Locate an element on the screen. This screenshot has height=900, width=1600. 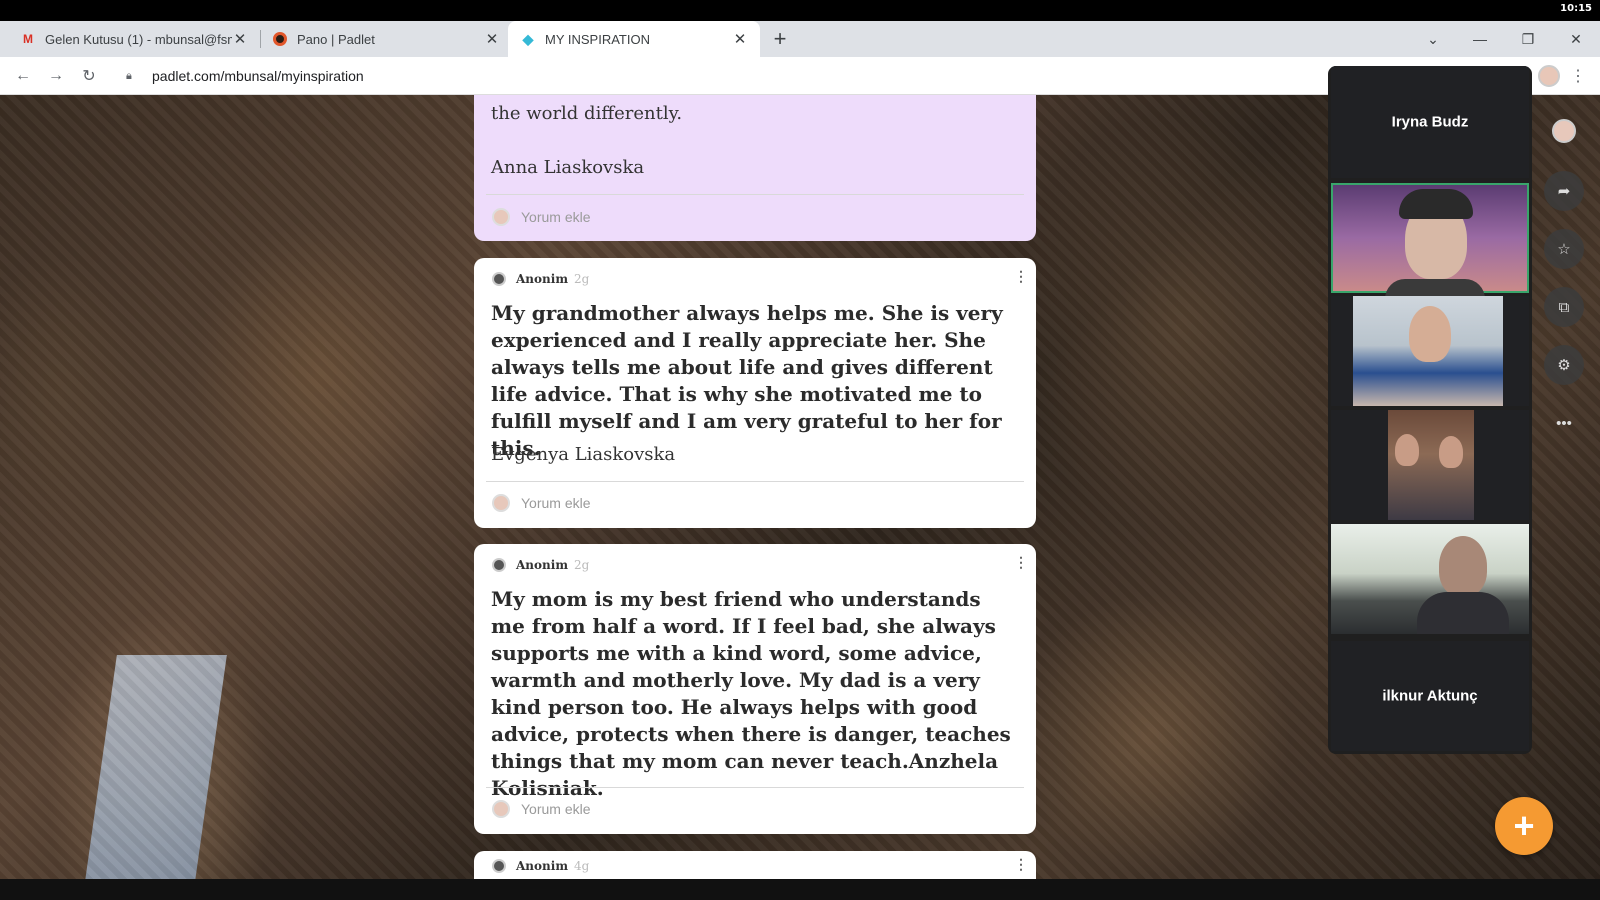
post-author: Anonim 4g is located at coordinates (540, 866).